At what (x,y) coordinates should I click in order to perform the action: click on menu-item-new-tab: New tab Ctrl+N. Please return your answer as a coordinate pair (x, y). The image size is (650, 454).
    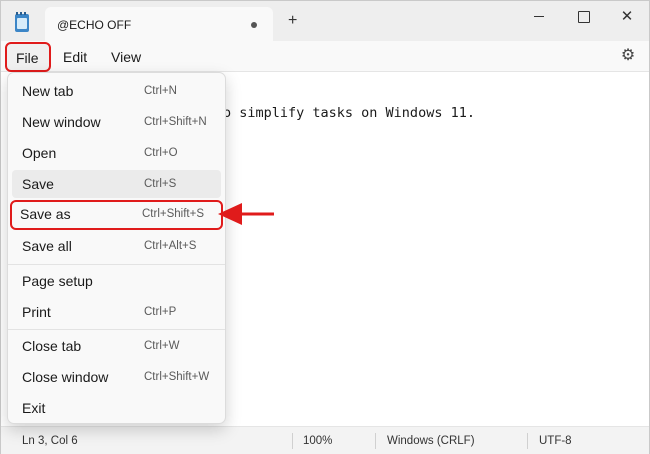
    Looking at the image, I should click on (116, 91).